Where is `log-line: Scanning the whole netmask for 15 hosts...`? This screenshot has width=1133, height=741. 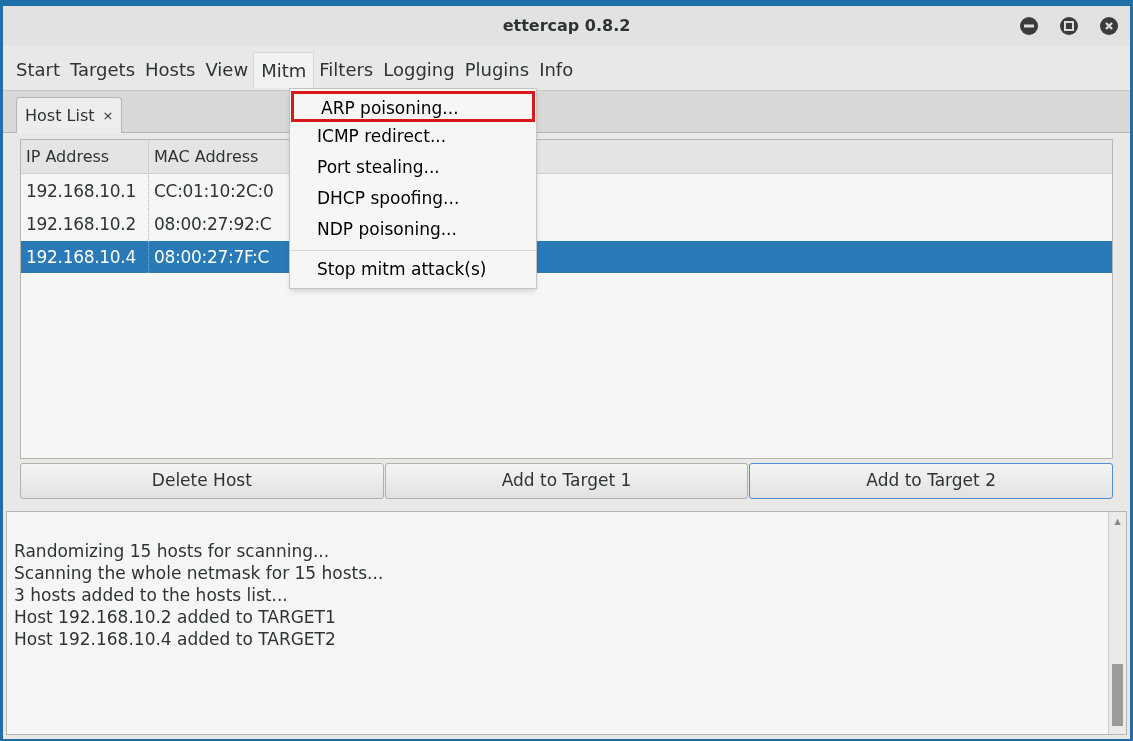
log-line: Scanning the whole netmask for 15 hosts... is located at coordinates (199, 573).